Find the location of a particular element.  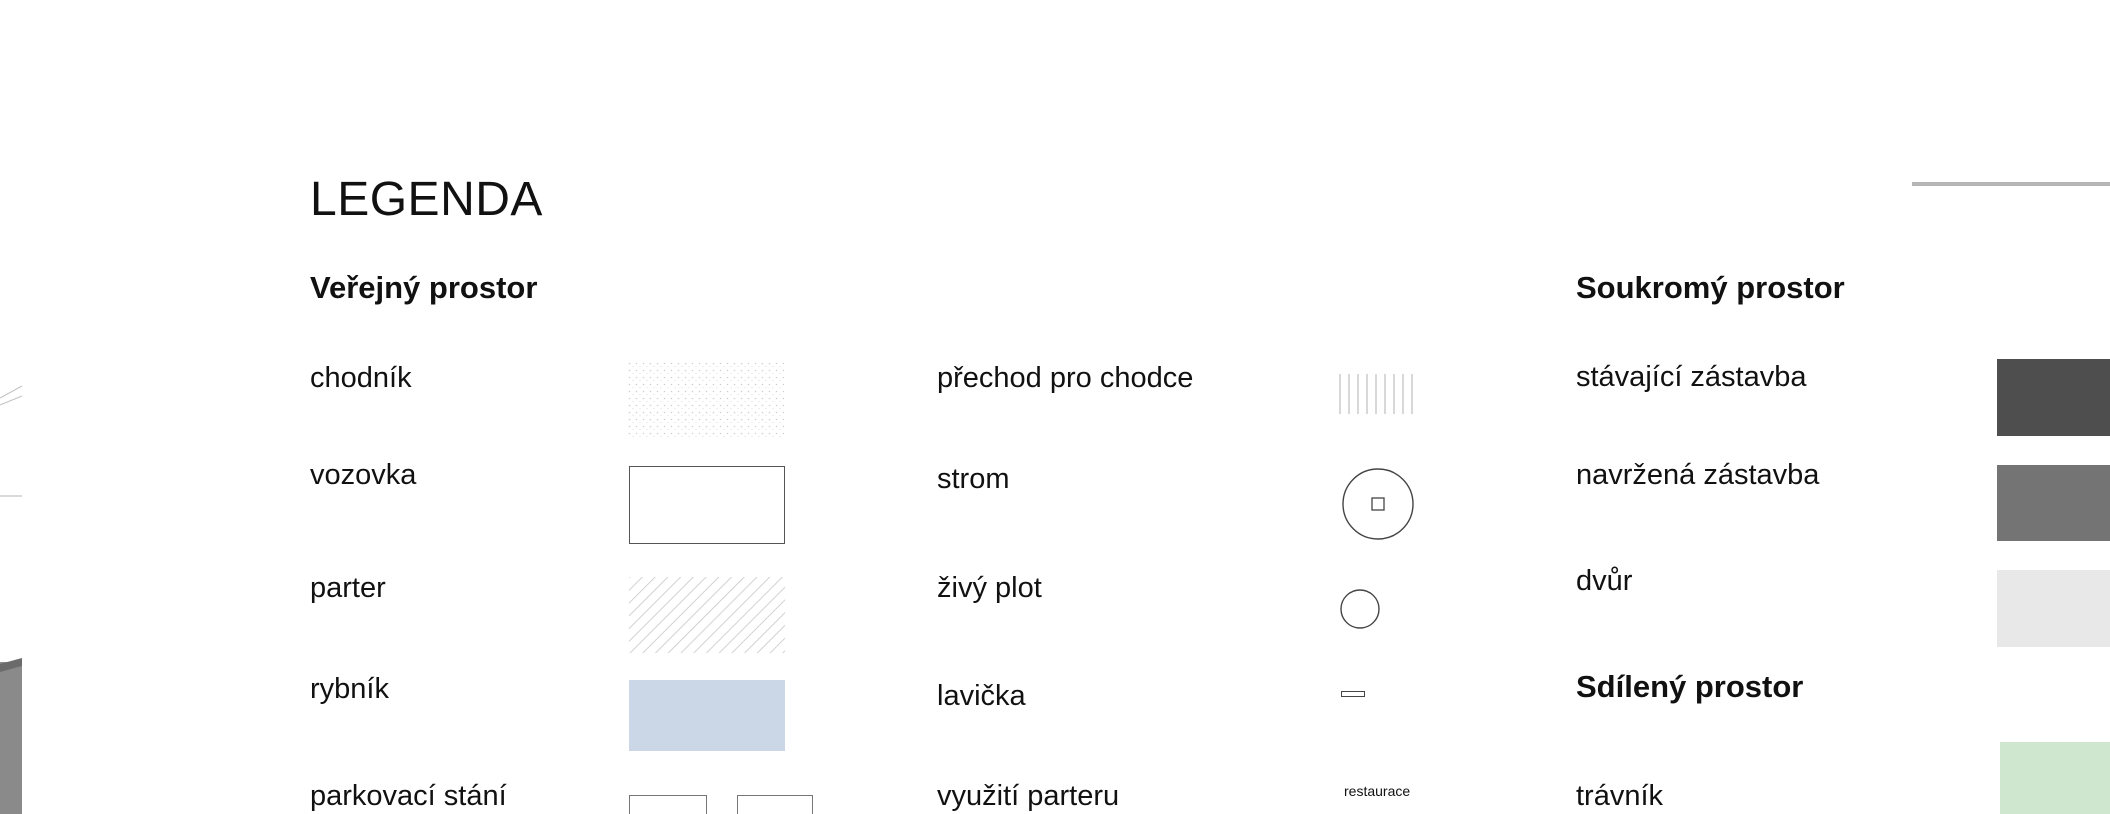

label-vyuziti: využití parteru is located at coordinates (1028, 796).